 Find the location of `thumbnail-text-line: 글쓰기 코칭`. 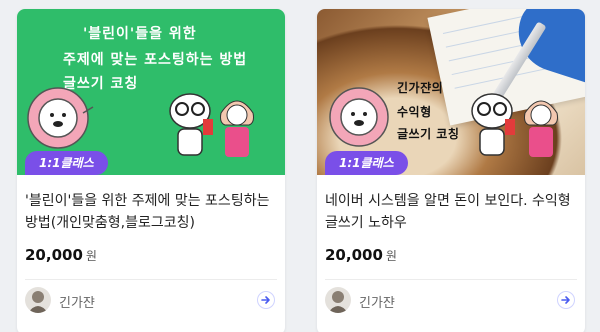

thumbnail-text-line: 글쓰기 코칭 is located at coordinates (428, 134).